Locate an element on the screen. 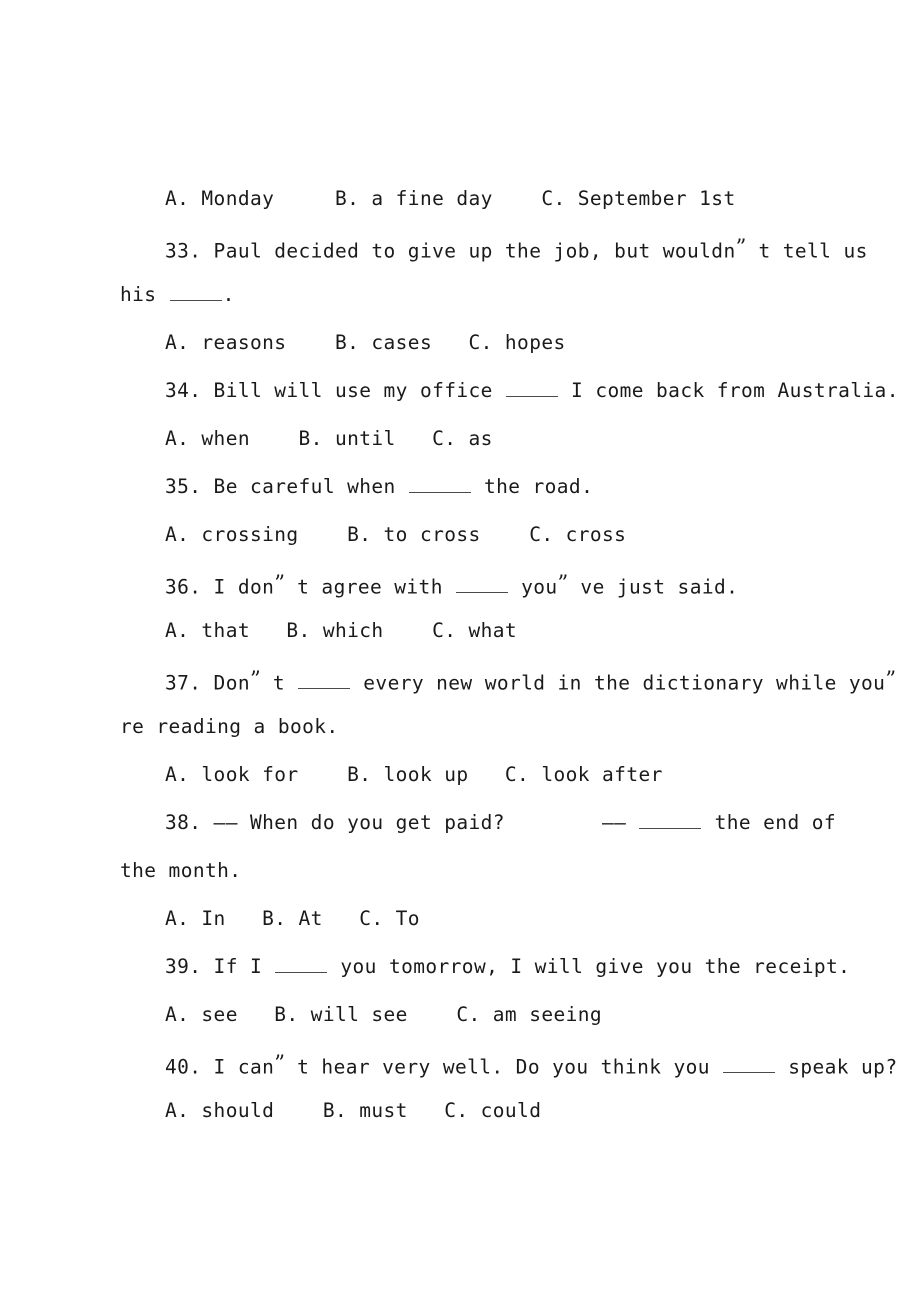 This screenshot has height=1302, width=920. answer-options-line: A. that B. which C. what is located at coordinates (465, 631).